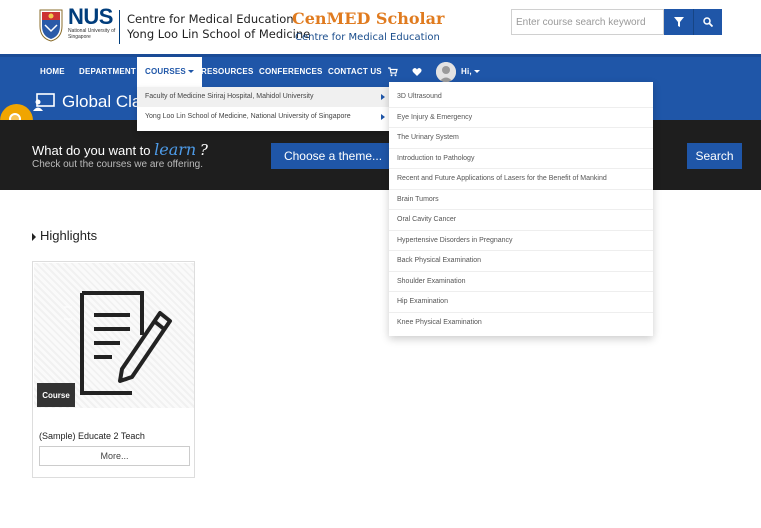 The width and height of the screenshot is (761, 528). I want to click on nav-department: DEPARTMENT, so click(107, 72).